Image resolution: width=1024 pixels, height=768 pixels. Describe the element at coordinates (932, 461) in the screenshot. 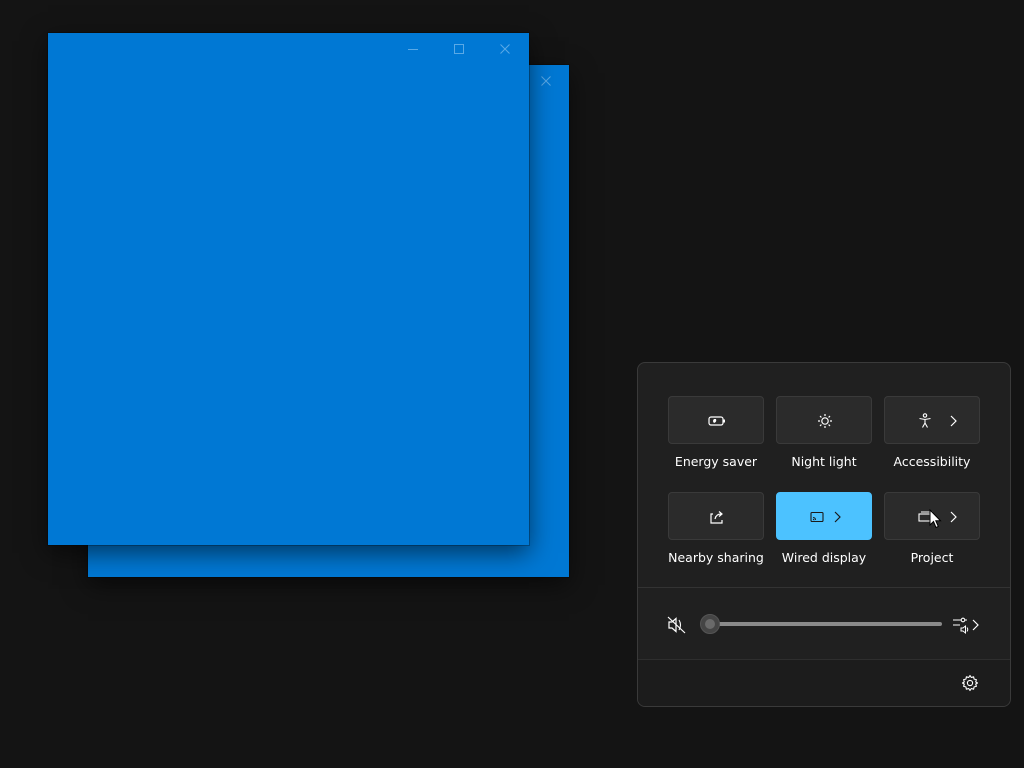

I see `accessibility-label: Accessibility` at that location.